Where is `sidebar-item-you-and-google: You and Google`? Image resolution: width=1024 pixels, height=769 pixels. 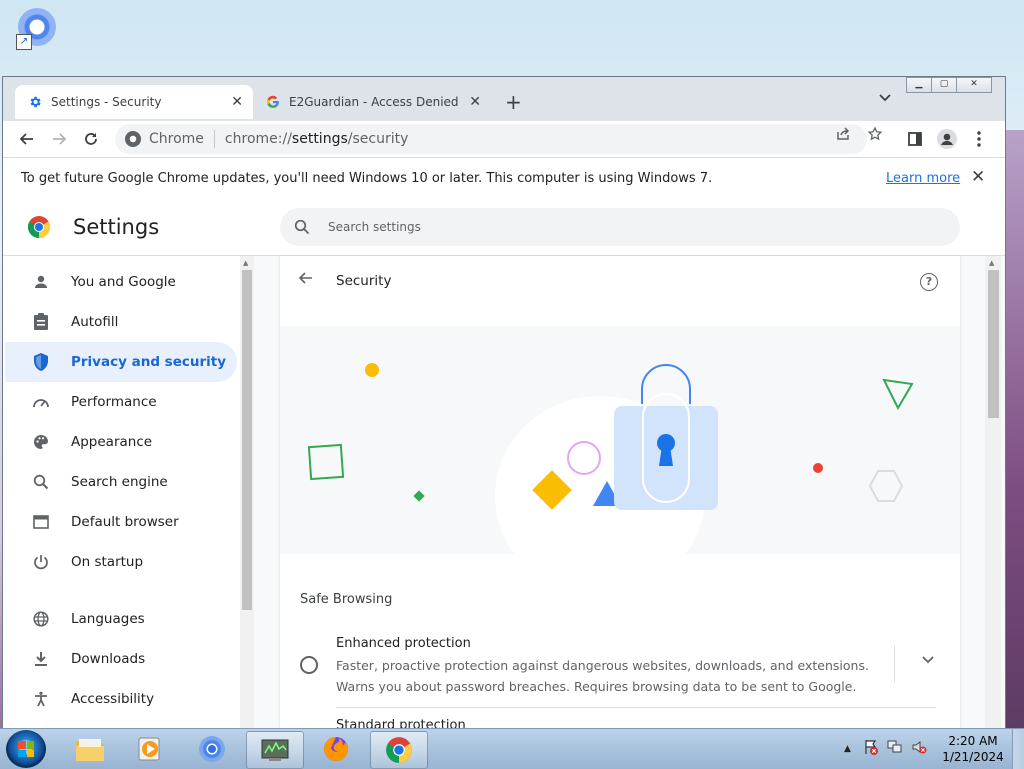
sidebar-item-you-and-google: You and Google is located at coordinates (121, 282).